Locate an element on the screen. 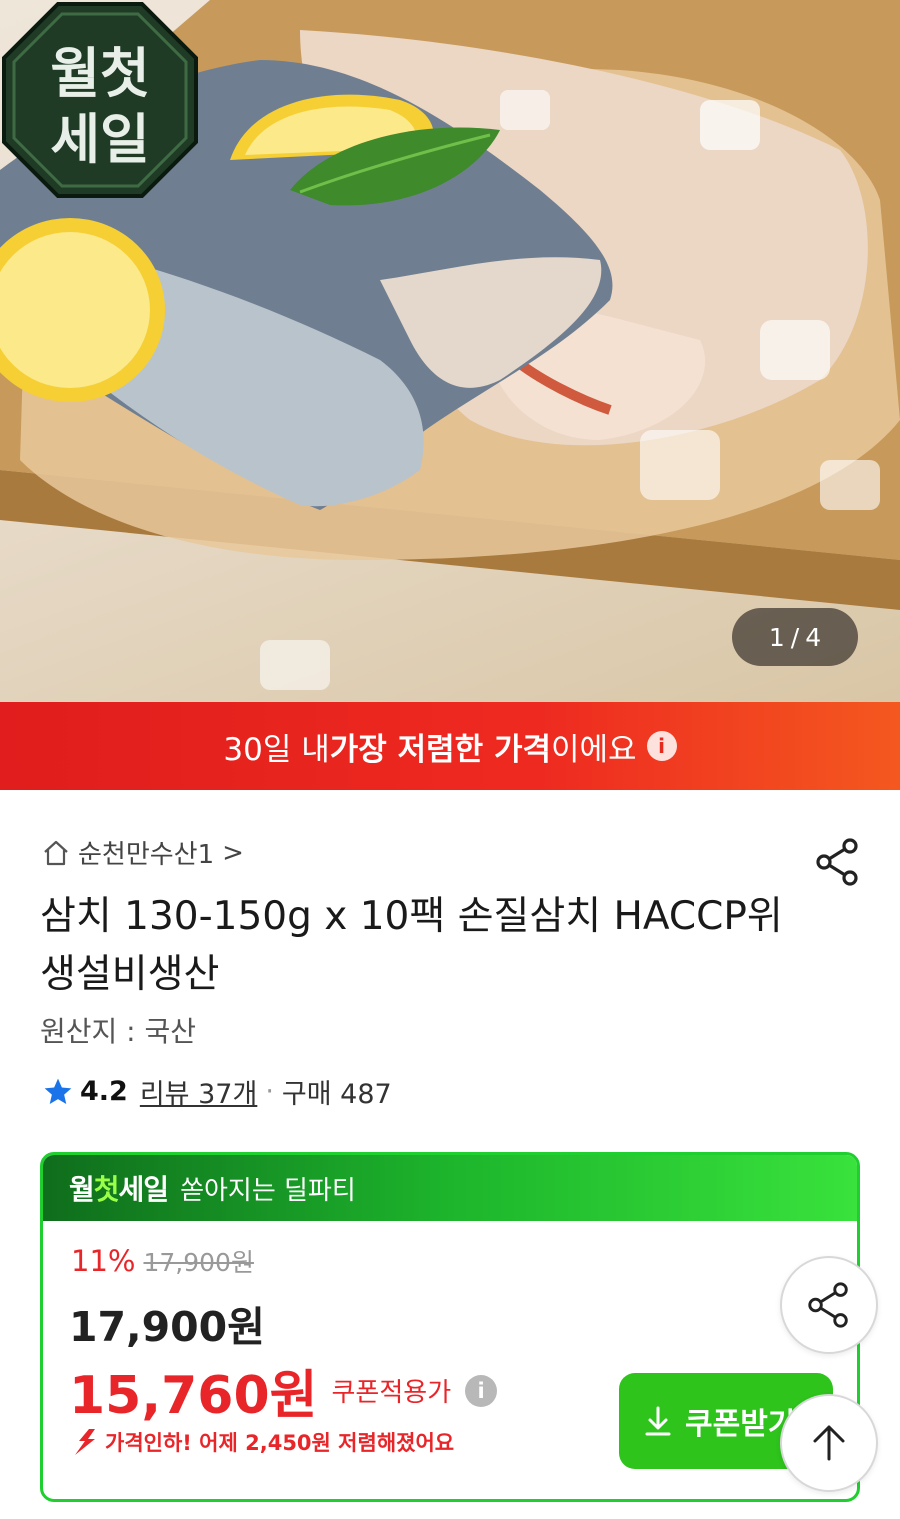  base-price: 17,900원 is located at coordinates (167, 1327).